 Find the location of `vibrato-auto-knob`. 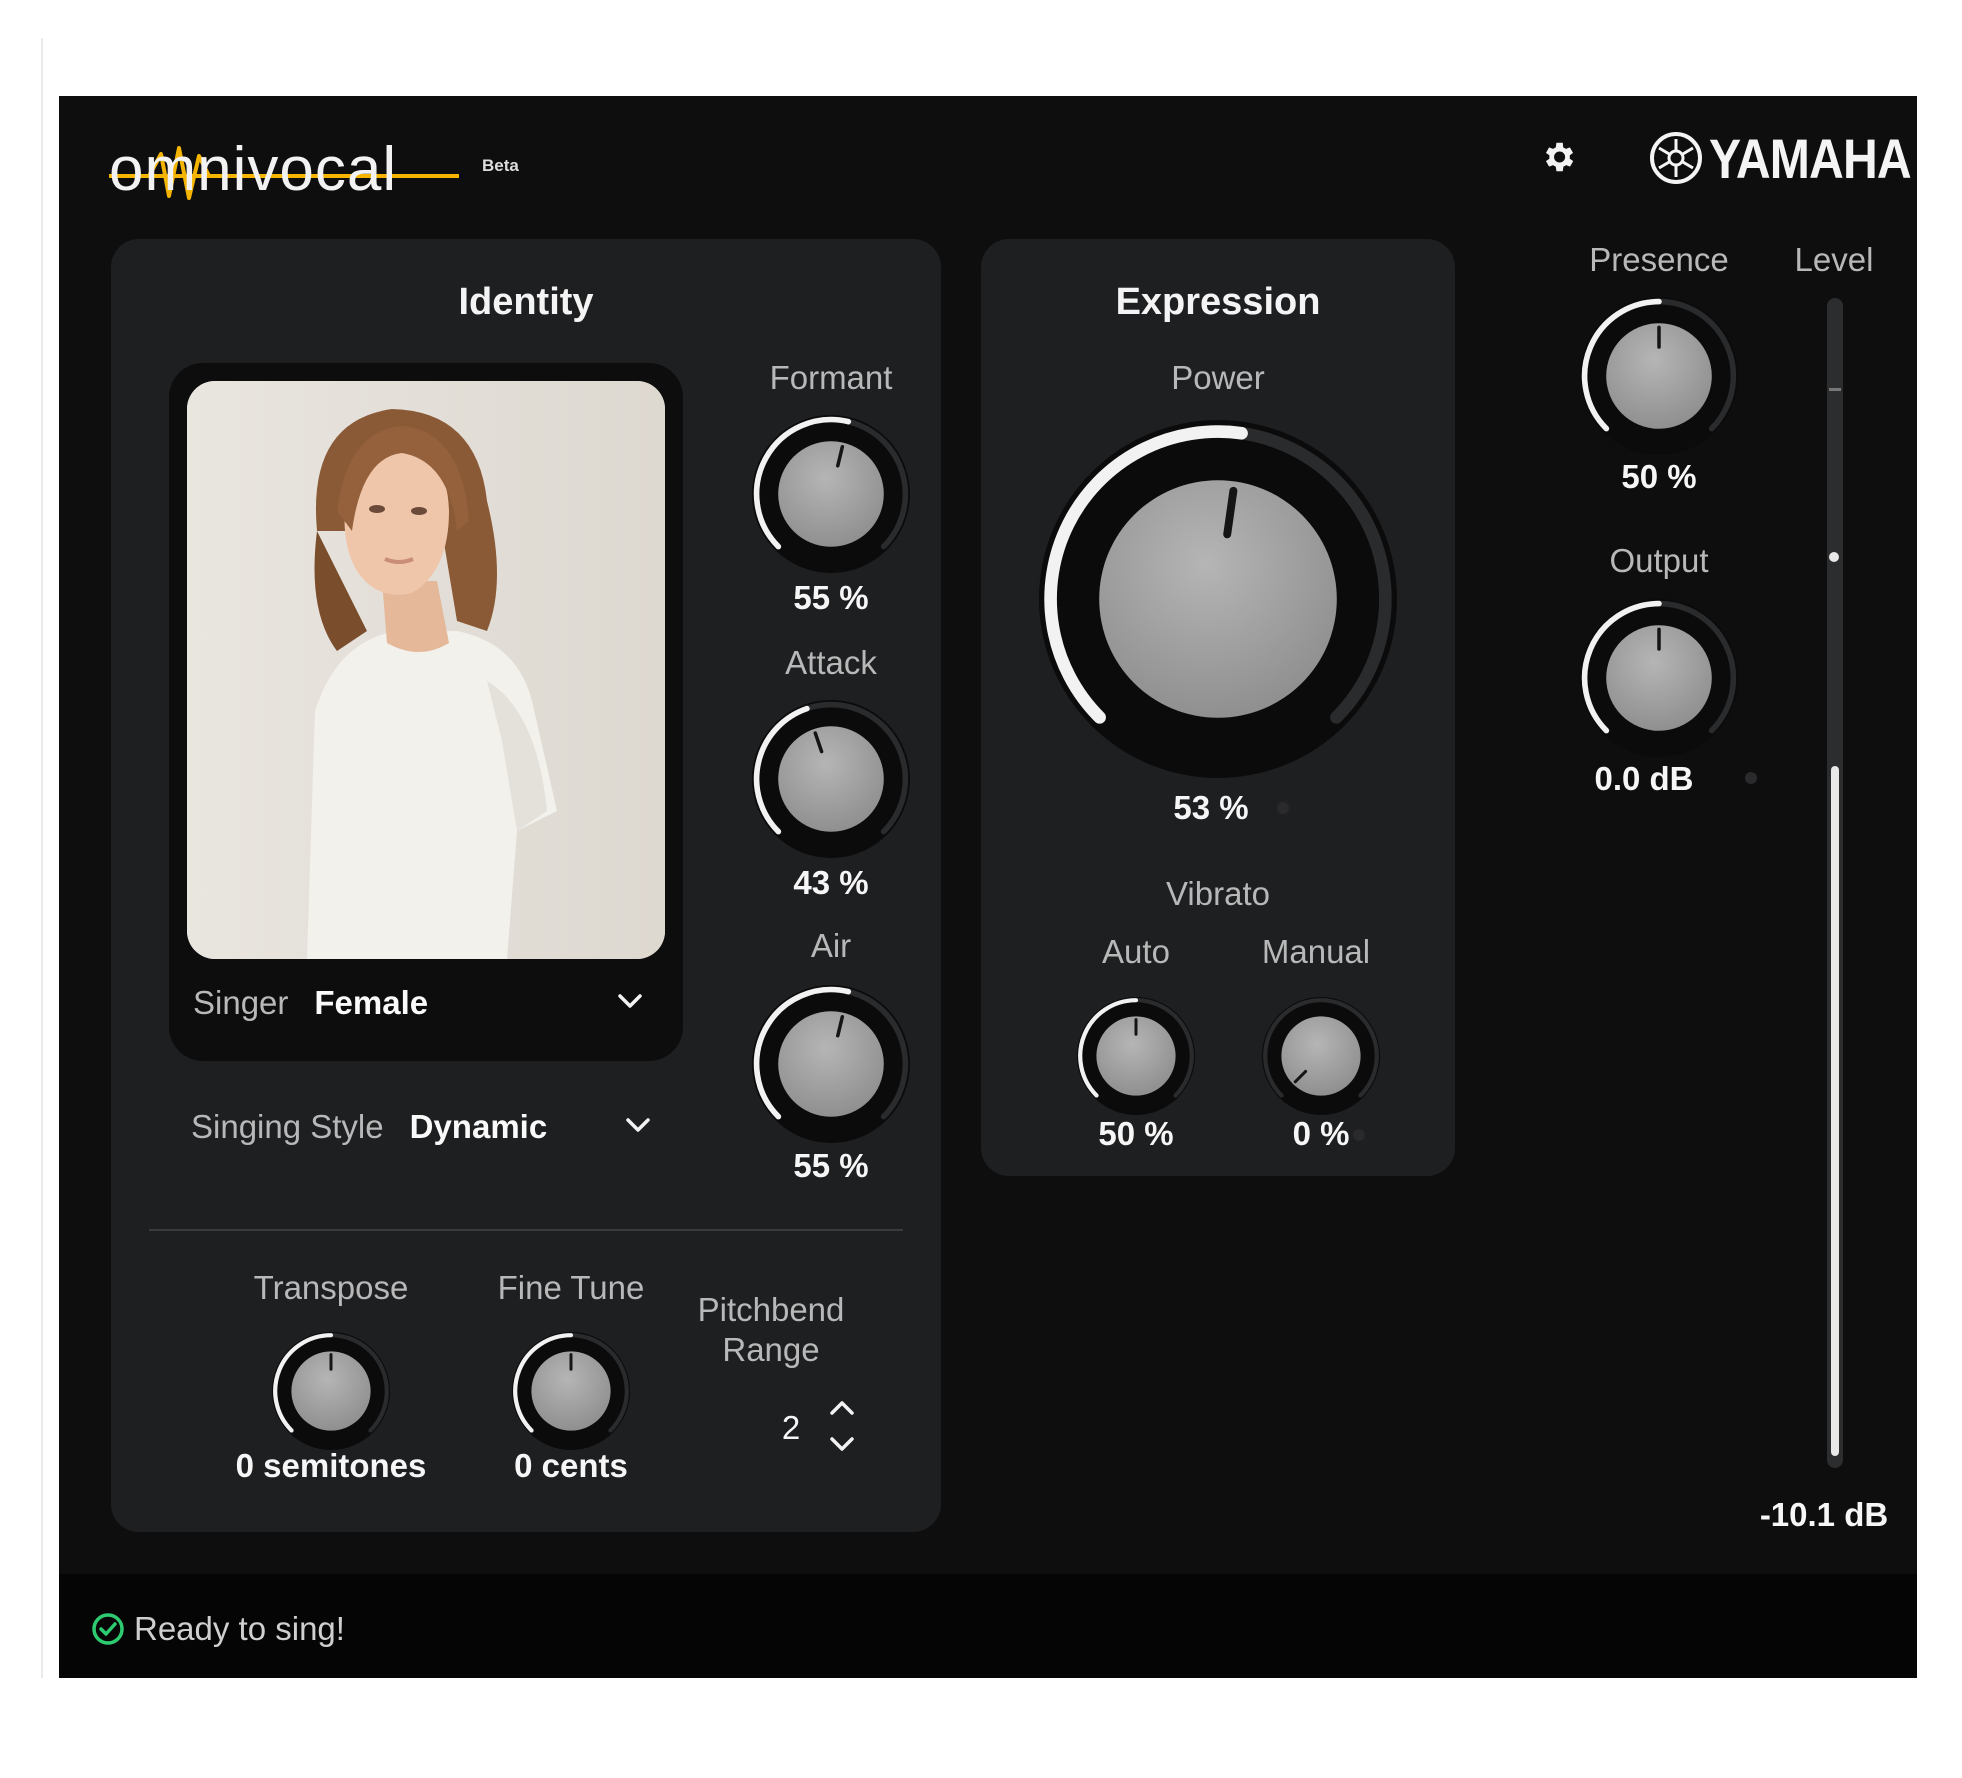

vibrato-auto-knob is located at coordinates (1136, 1056).